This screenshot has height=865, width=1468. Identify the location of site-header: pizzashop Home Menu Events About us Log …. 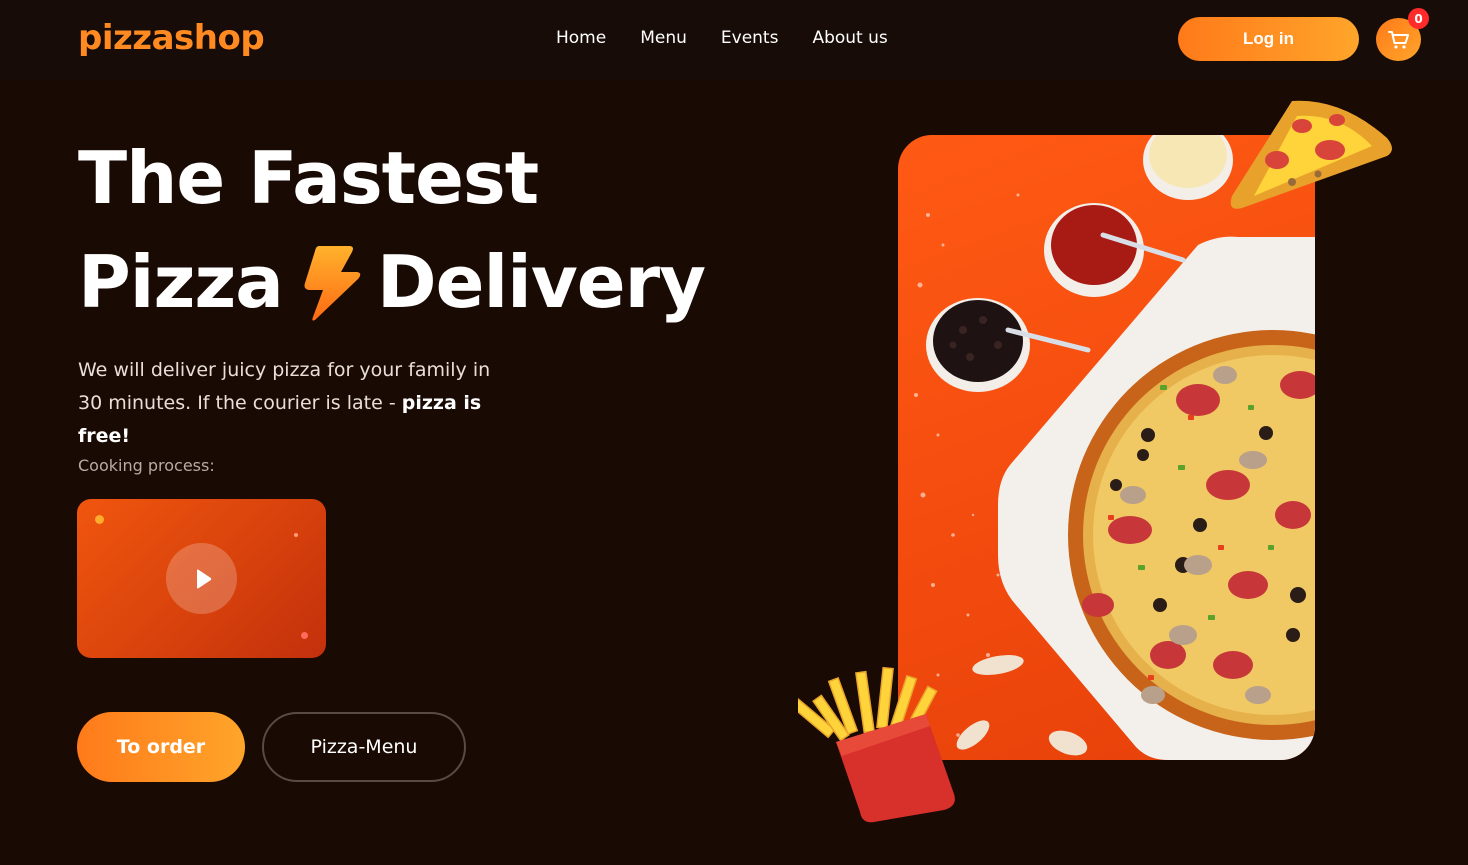
(734, 40).